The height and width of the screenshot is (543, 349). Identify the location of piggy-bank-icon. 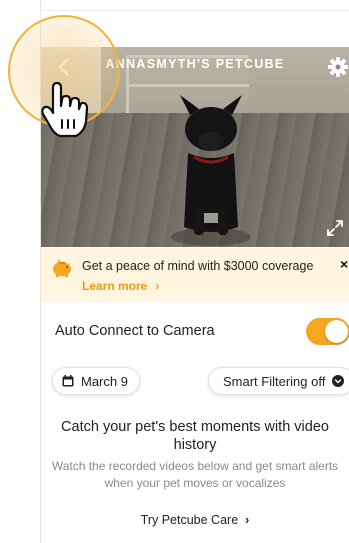
(62, 268).